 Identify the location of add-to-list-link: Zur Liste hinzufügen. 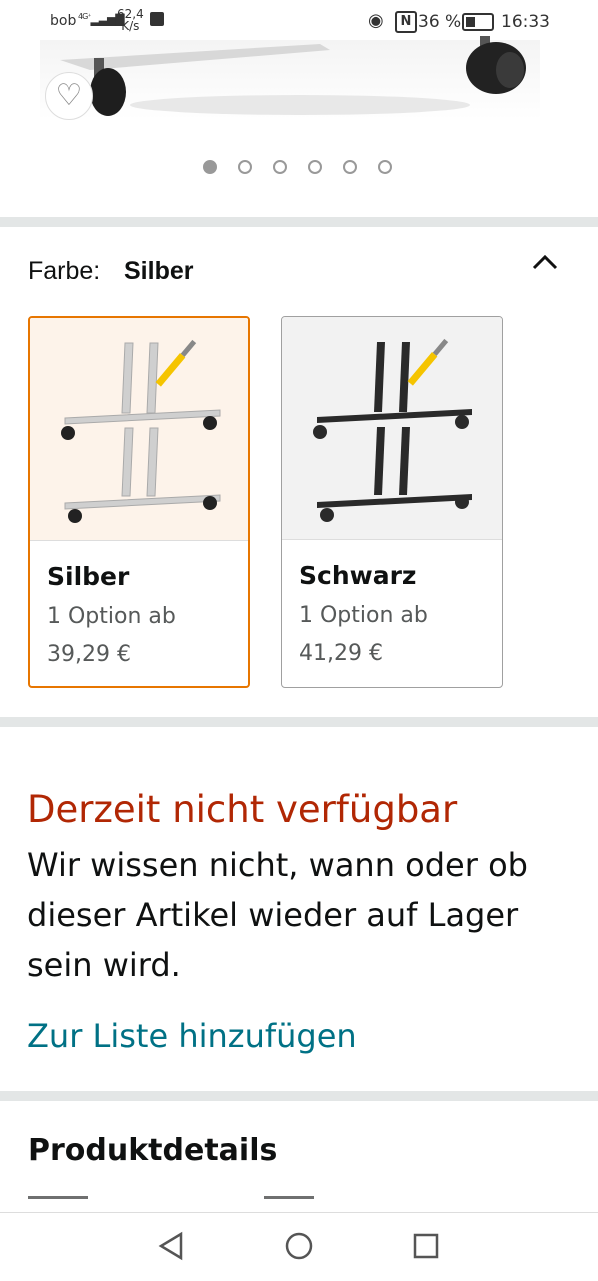
(192, 1036).